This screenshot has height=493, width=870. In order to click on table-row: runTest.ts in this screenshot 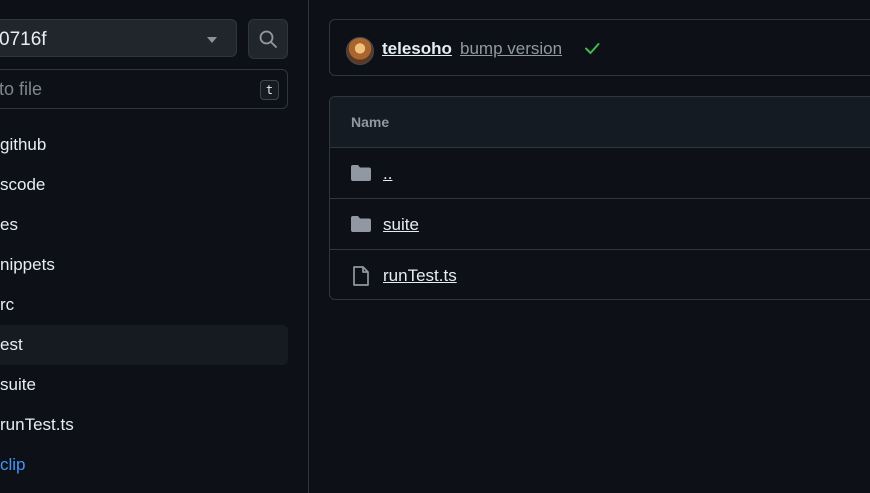, I will do `click(600, 274)`.